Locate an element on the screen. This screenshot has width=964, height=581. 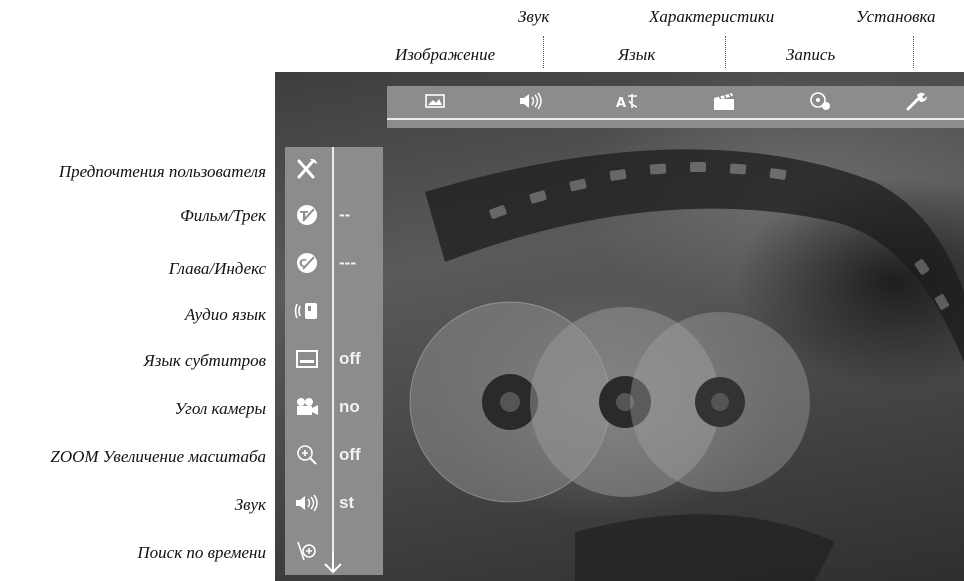
callout-line-features is located at coordinates (725, 52).